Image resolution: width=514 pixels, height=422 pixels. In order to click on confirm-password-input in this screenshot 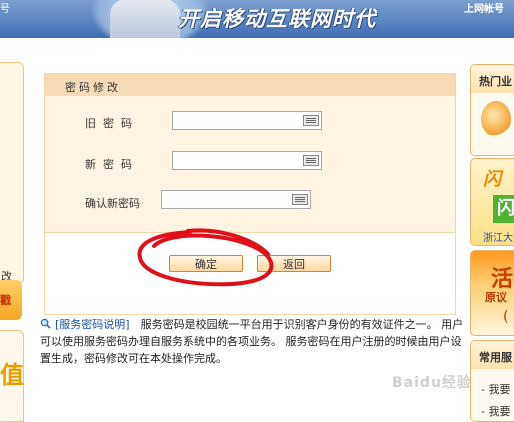, I will do `click(236, 199)`.